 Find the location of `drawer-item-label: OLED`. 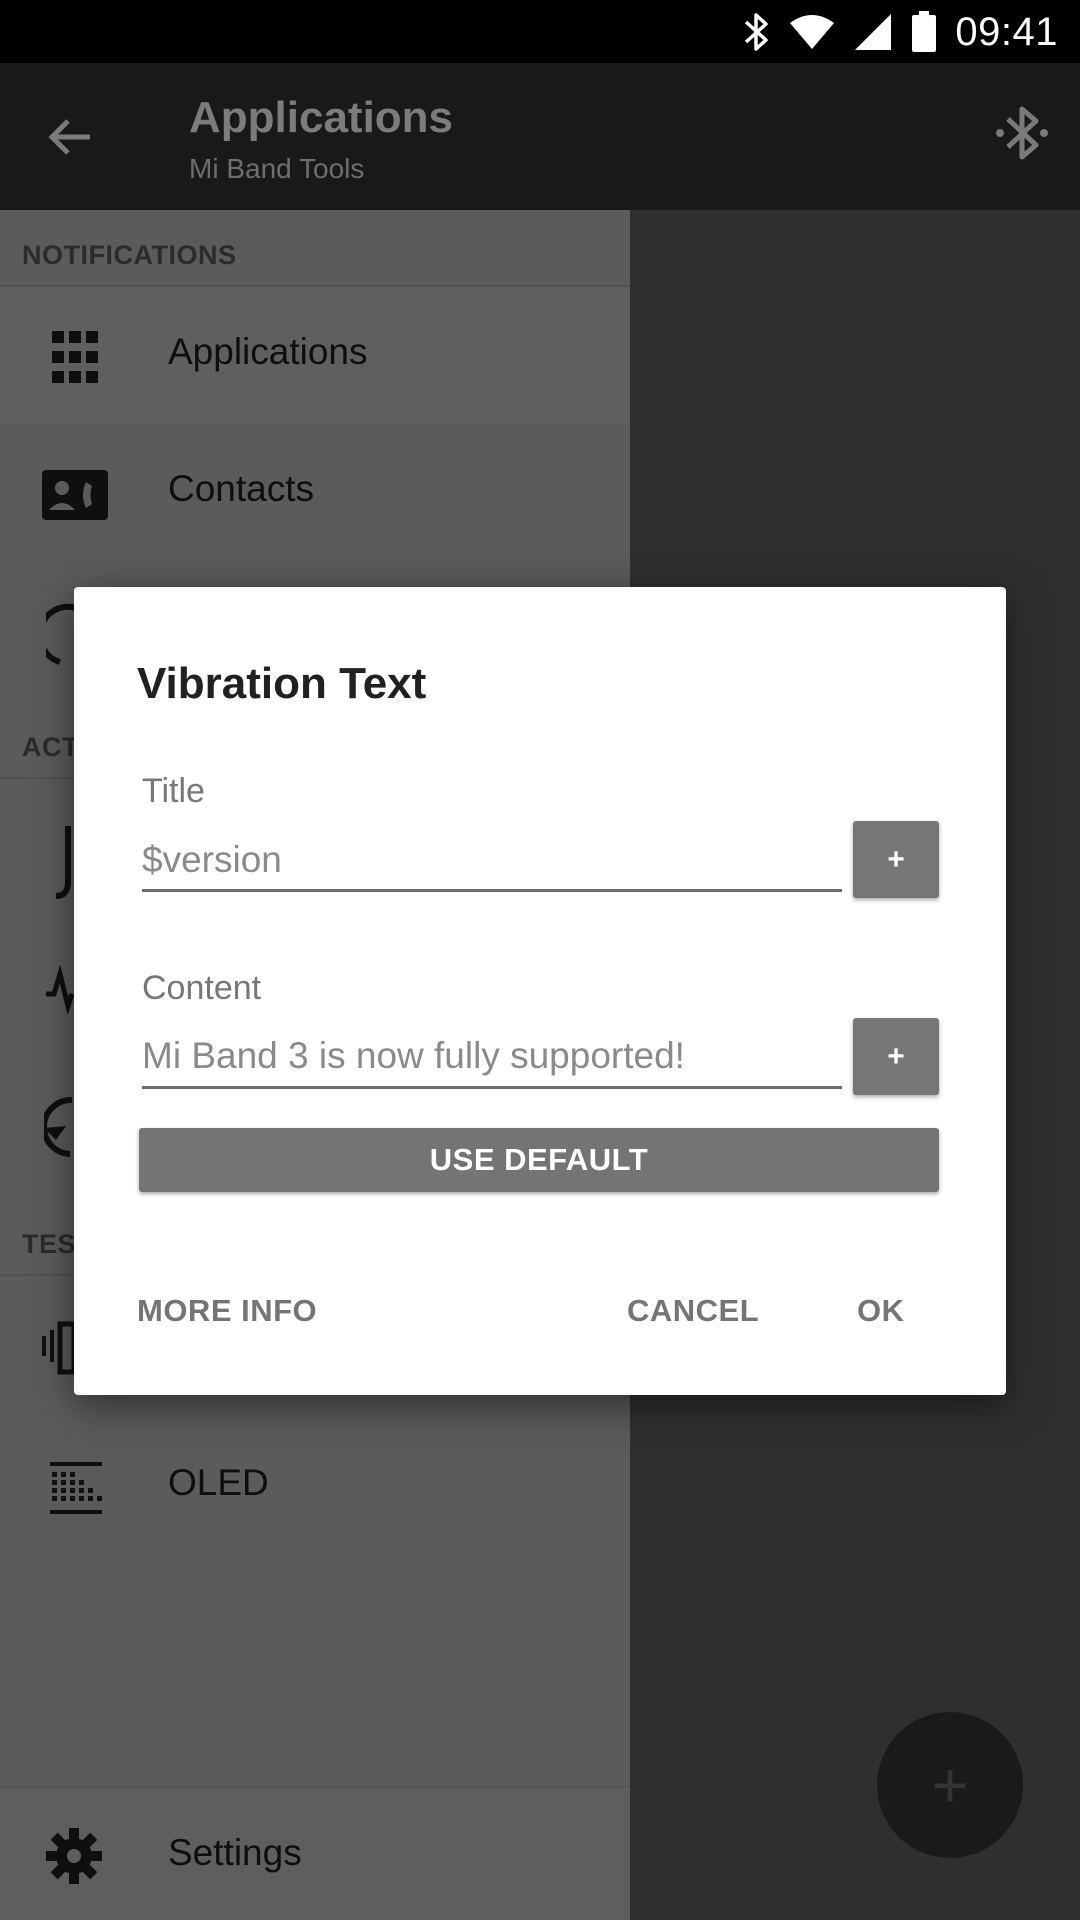

drawer-item-label: OLED is located at coordinates (218, 1482).